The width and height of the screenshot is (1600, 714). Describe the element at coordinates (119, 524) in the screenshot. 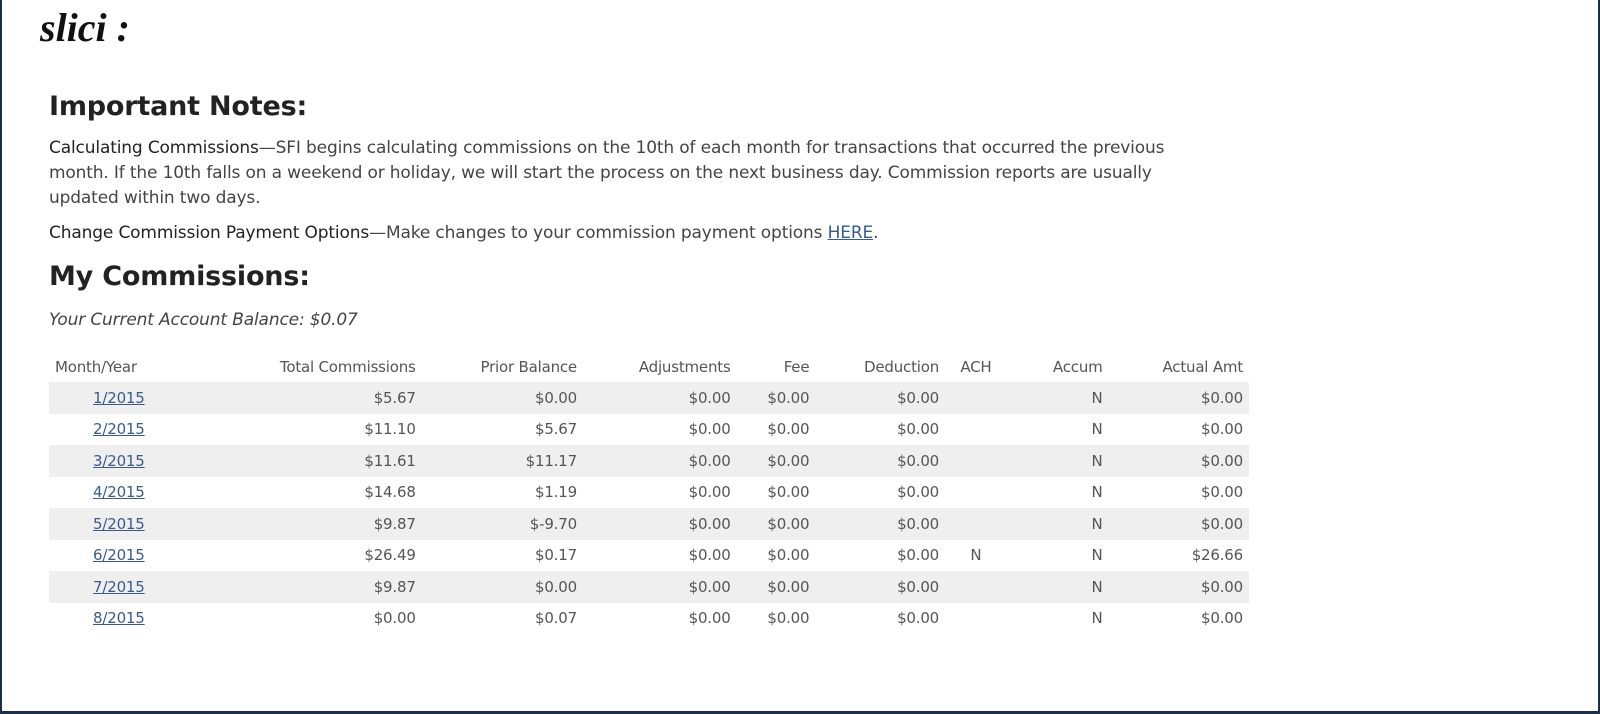

I see `month-link: 5/2015` at that location.